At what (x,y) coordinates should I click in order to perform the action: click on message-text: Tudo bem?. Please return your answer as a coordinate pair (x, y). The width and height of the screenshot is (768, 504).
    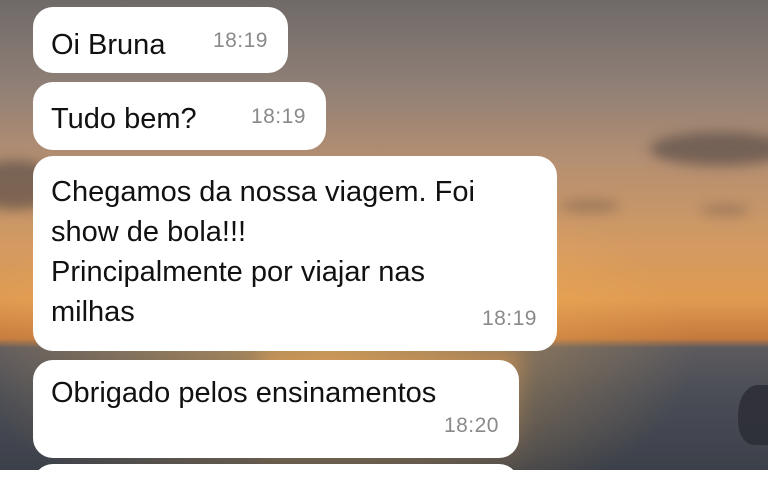
    Looking at the image, I should click on (124, 119).